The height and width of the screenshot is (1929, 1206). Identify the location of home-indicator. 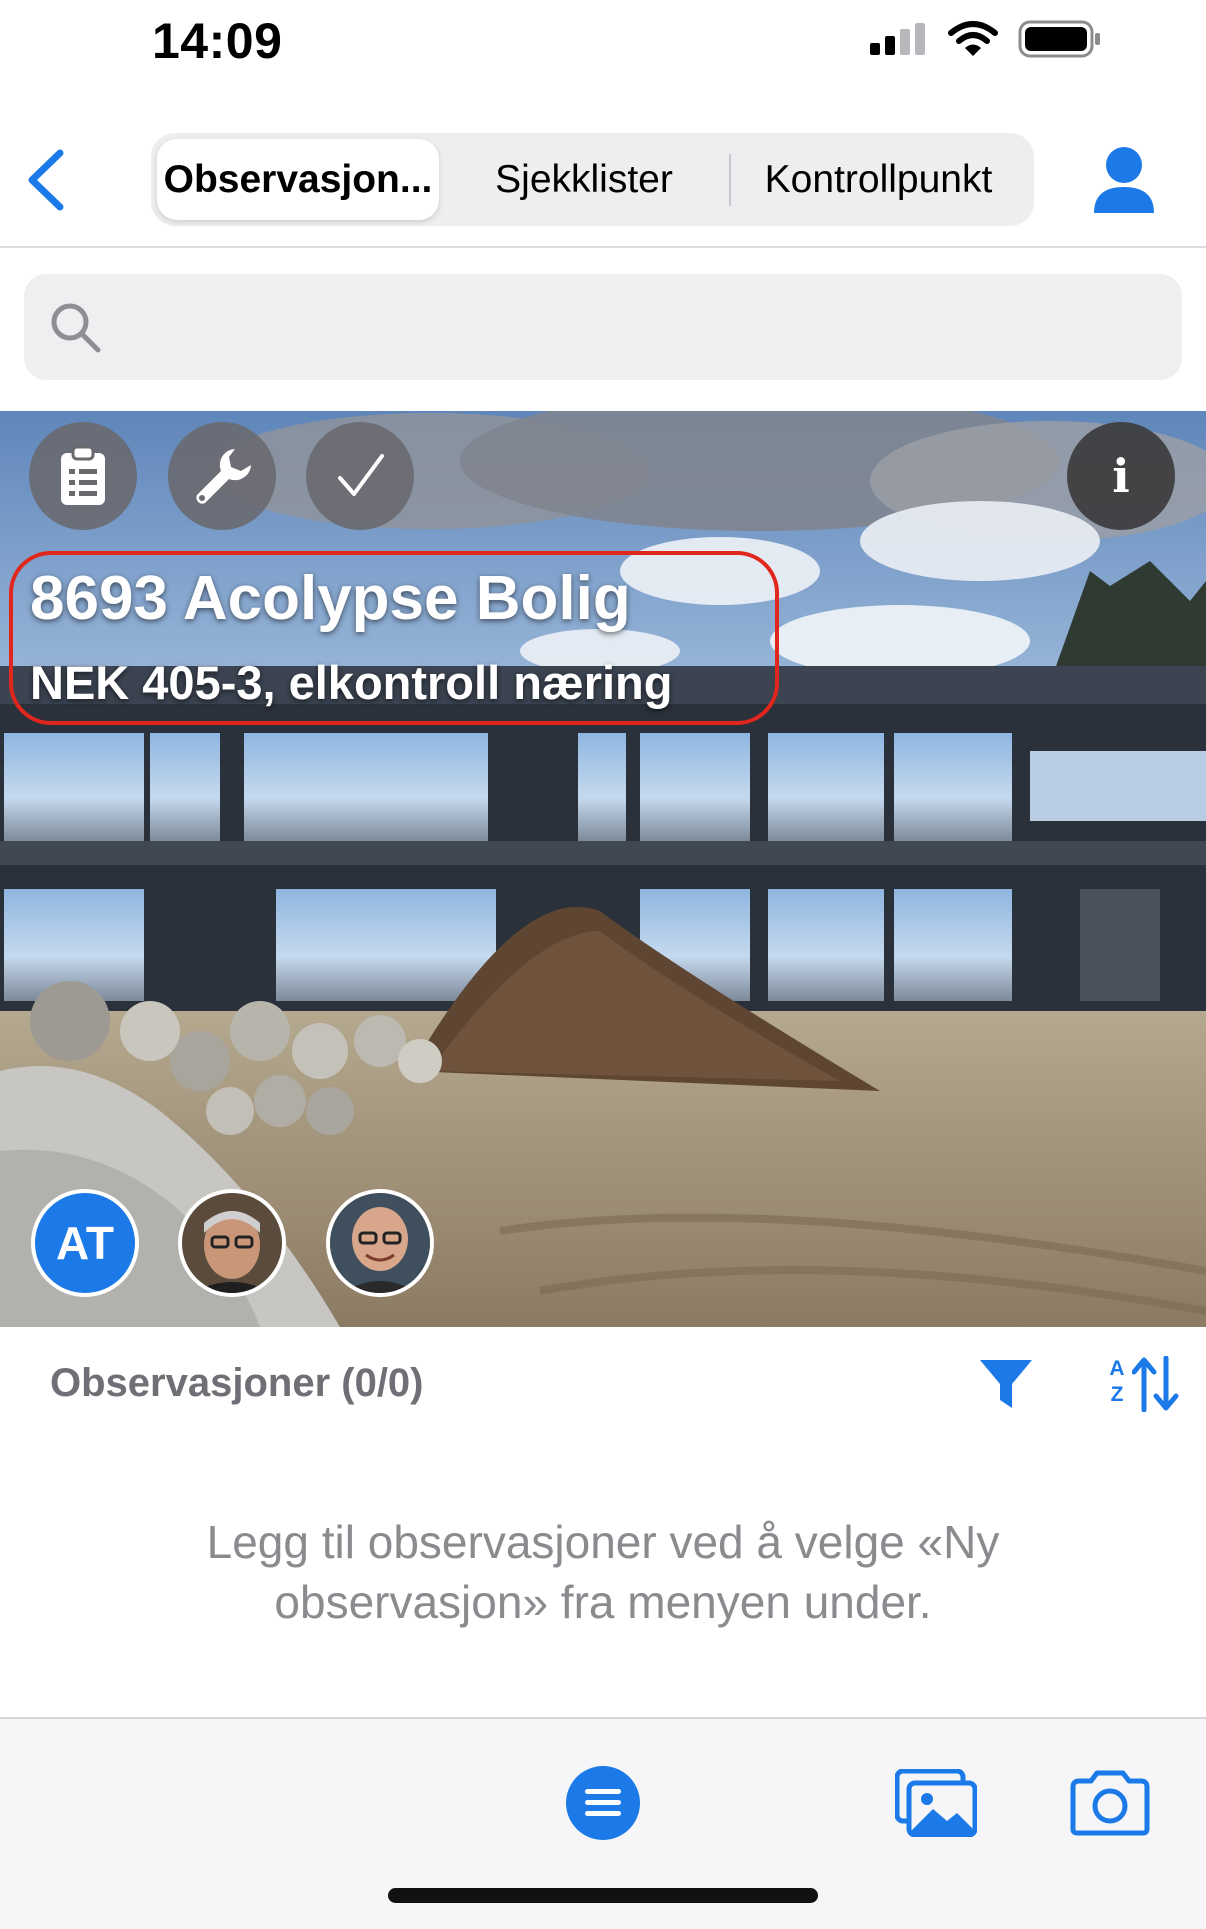
(603, 1895).